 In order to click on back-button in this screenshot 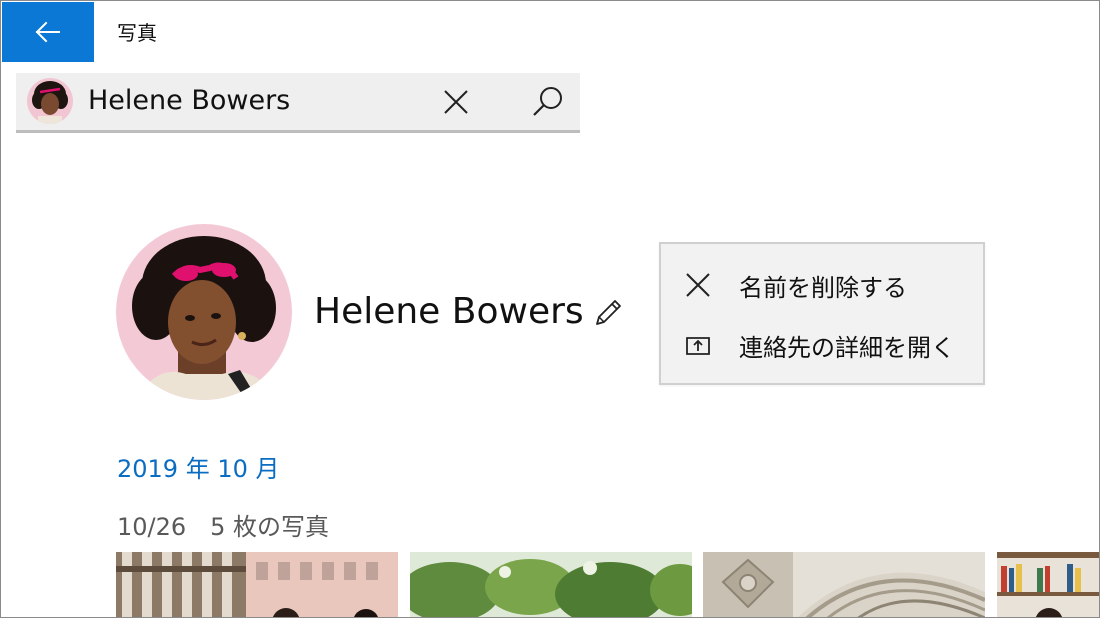, I will do `click(48, 32)`.